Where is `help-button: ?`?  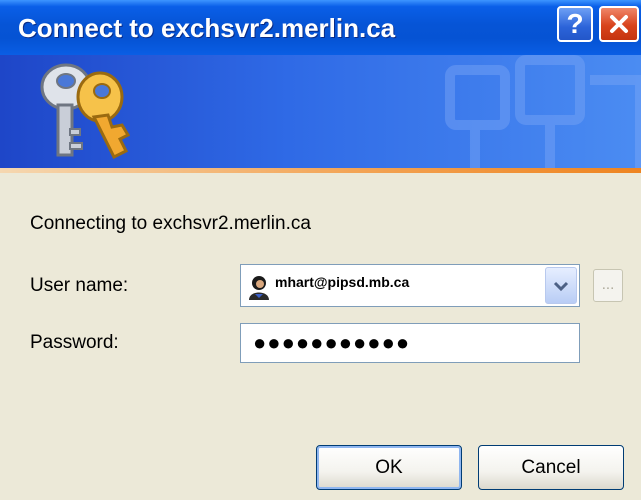
help-button: ? is located at coordinates (575, 24).